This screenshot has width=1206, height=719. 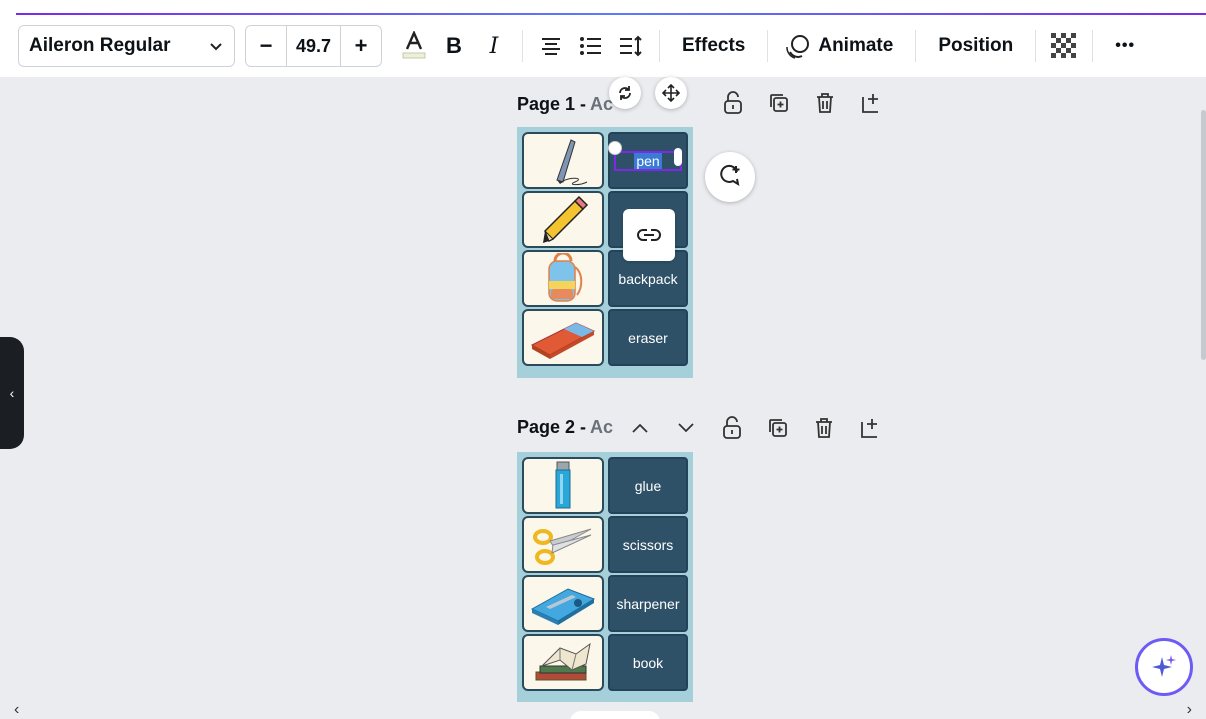 What do you see at coordinates (856, 45) in the screenshot?
I see `animate-label: Animate` at bounding box center [856, 45].